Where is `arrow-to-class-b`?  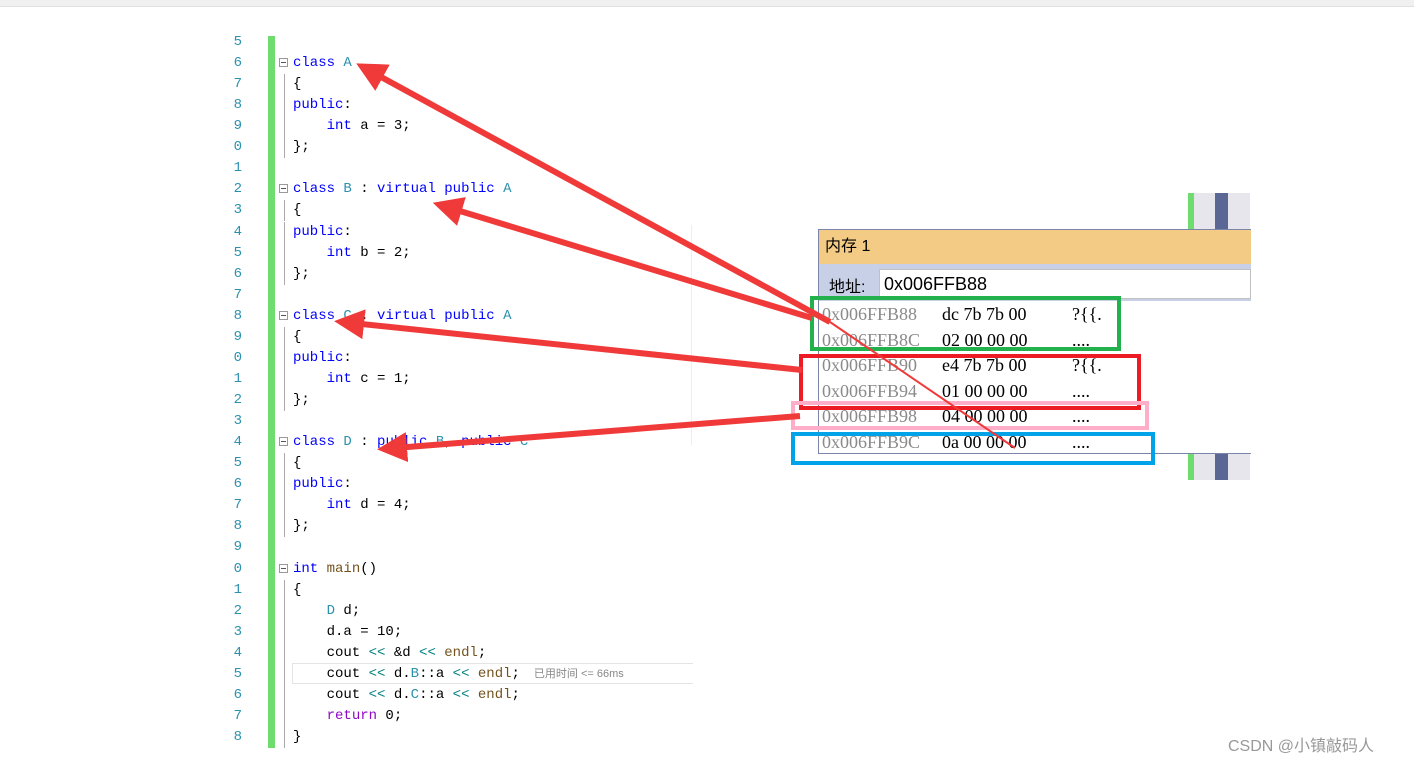
arrow-to-class-b is located at coordinates (622, 259).